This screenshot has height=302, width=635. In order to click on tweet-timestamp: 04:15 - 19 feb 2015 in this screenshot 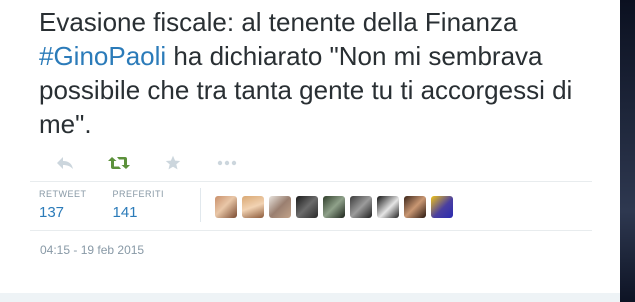, I will do `click(92, 250)`.